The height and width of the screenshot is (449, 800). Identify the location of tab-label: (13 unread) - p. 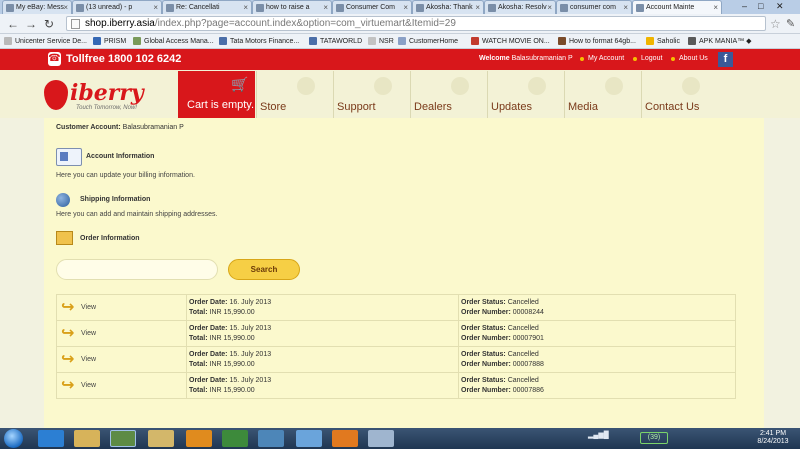
(109, 7).